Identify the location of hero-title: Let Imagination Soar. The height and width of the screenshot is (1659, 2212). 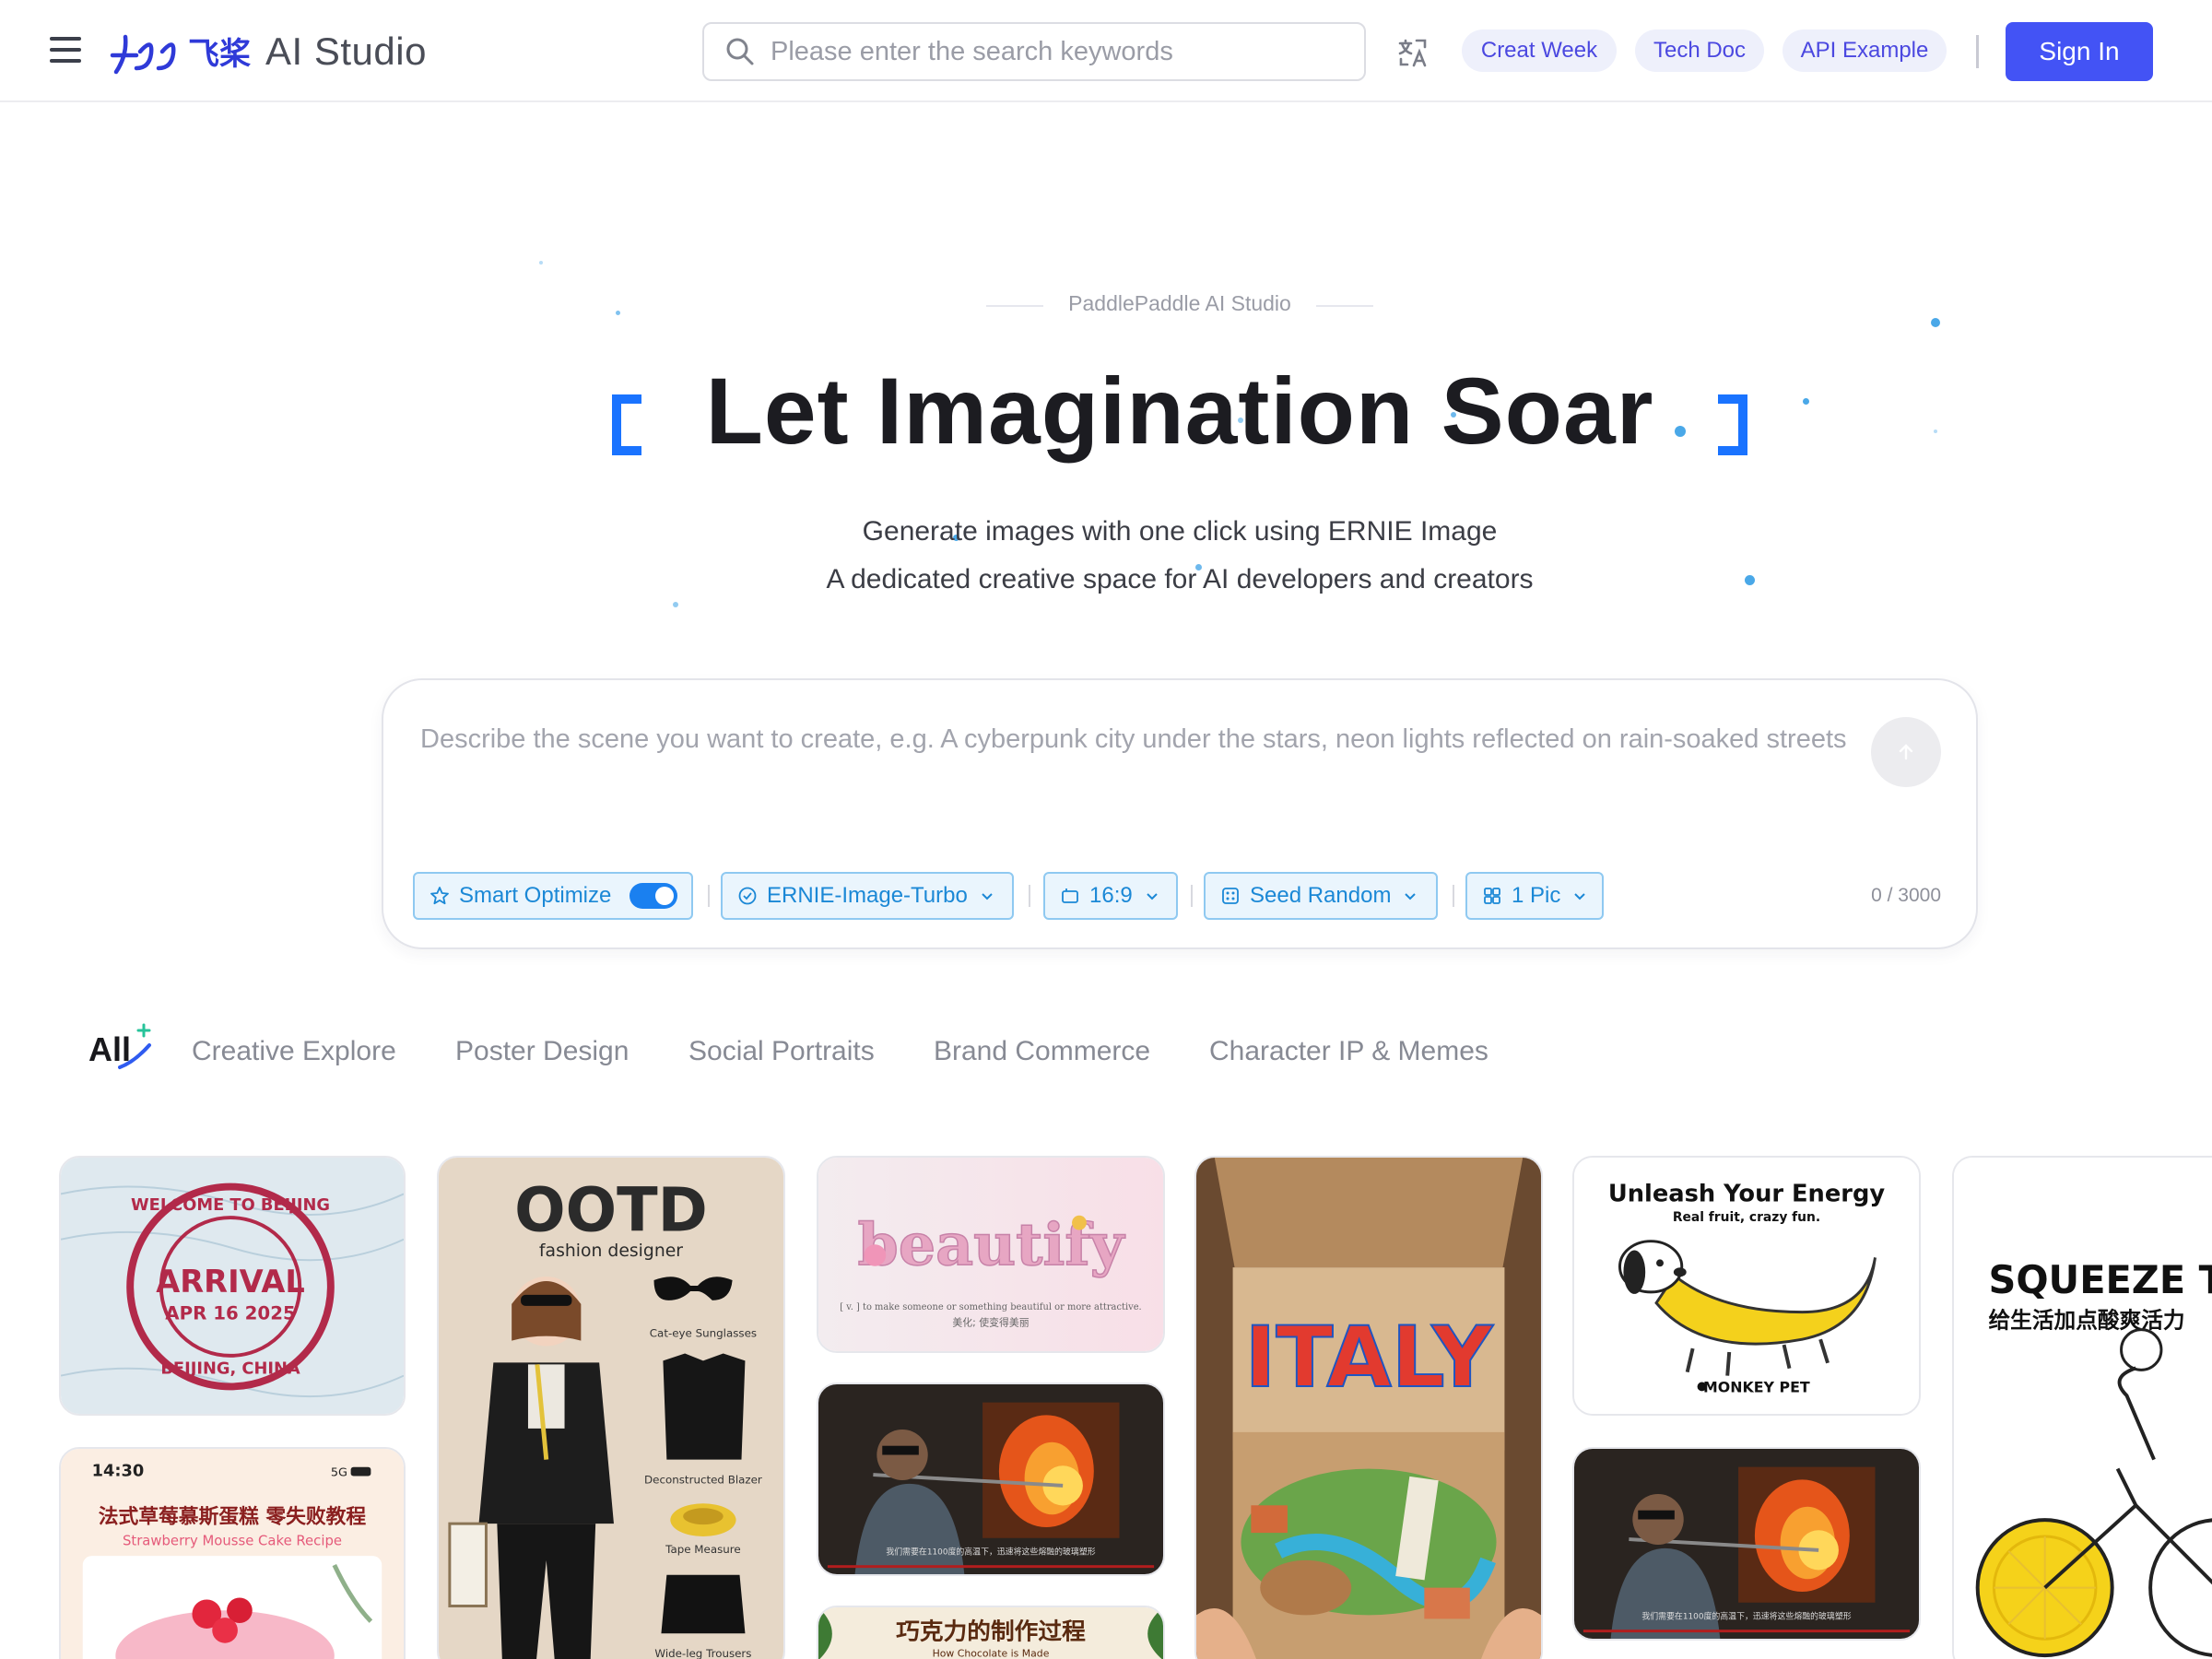
(1179, 411).